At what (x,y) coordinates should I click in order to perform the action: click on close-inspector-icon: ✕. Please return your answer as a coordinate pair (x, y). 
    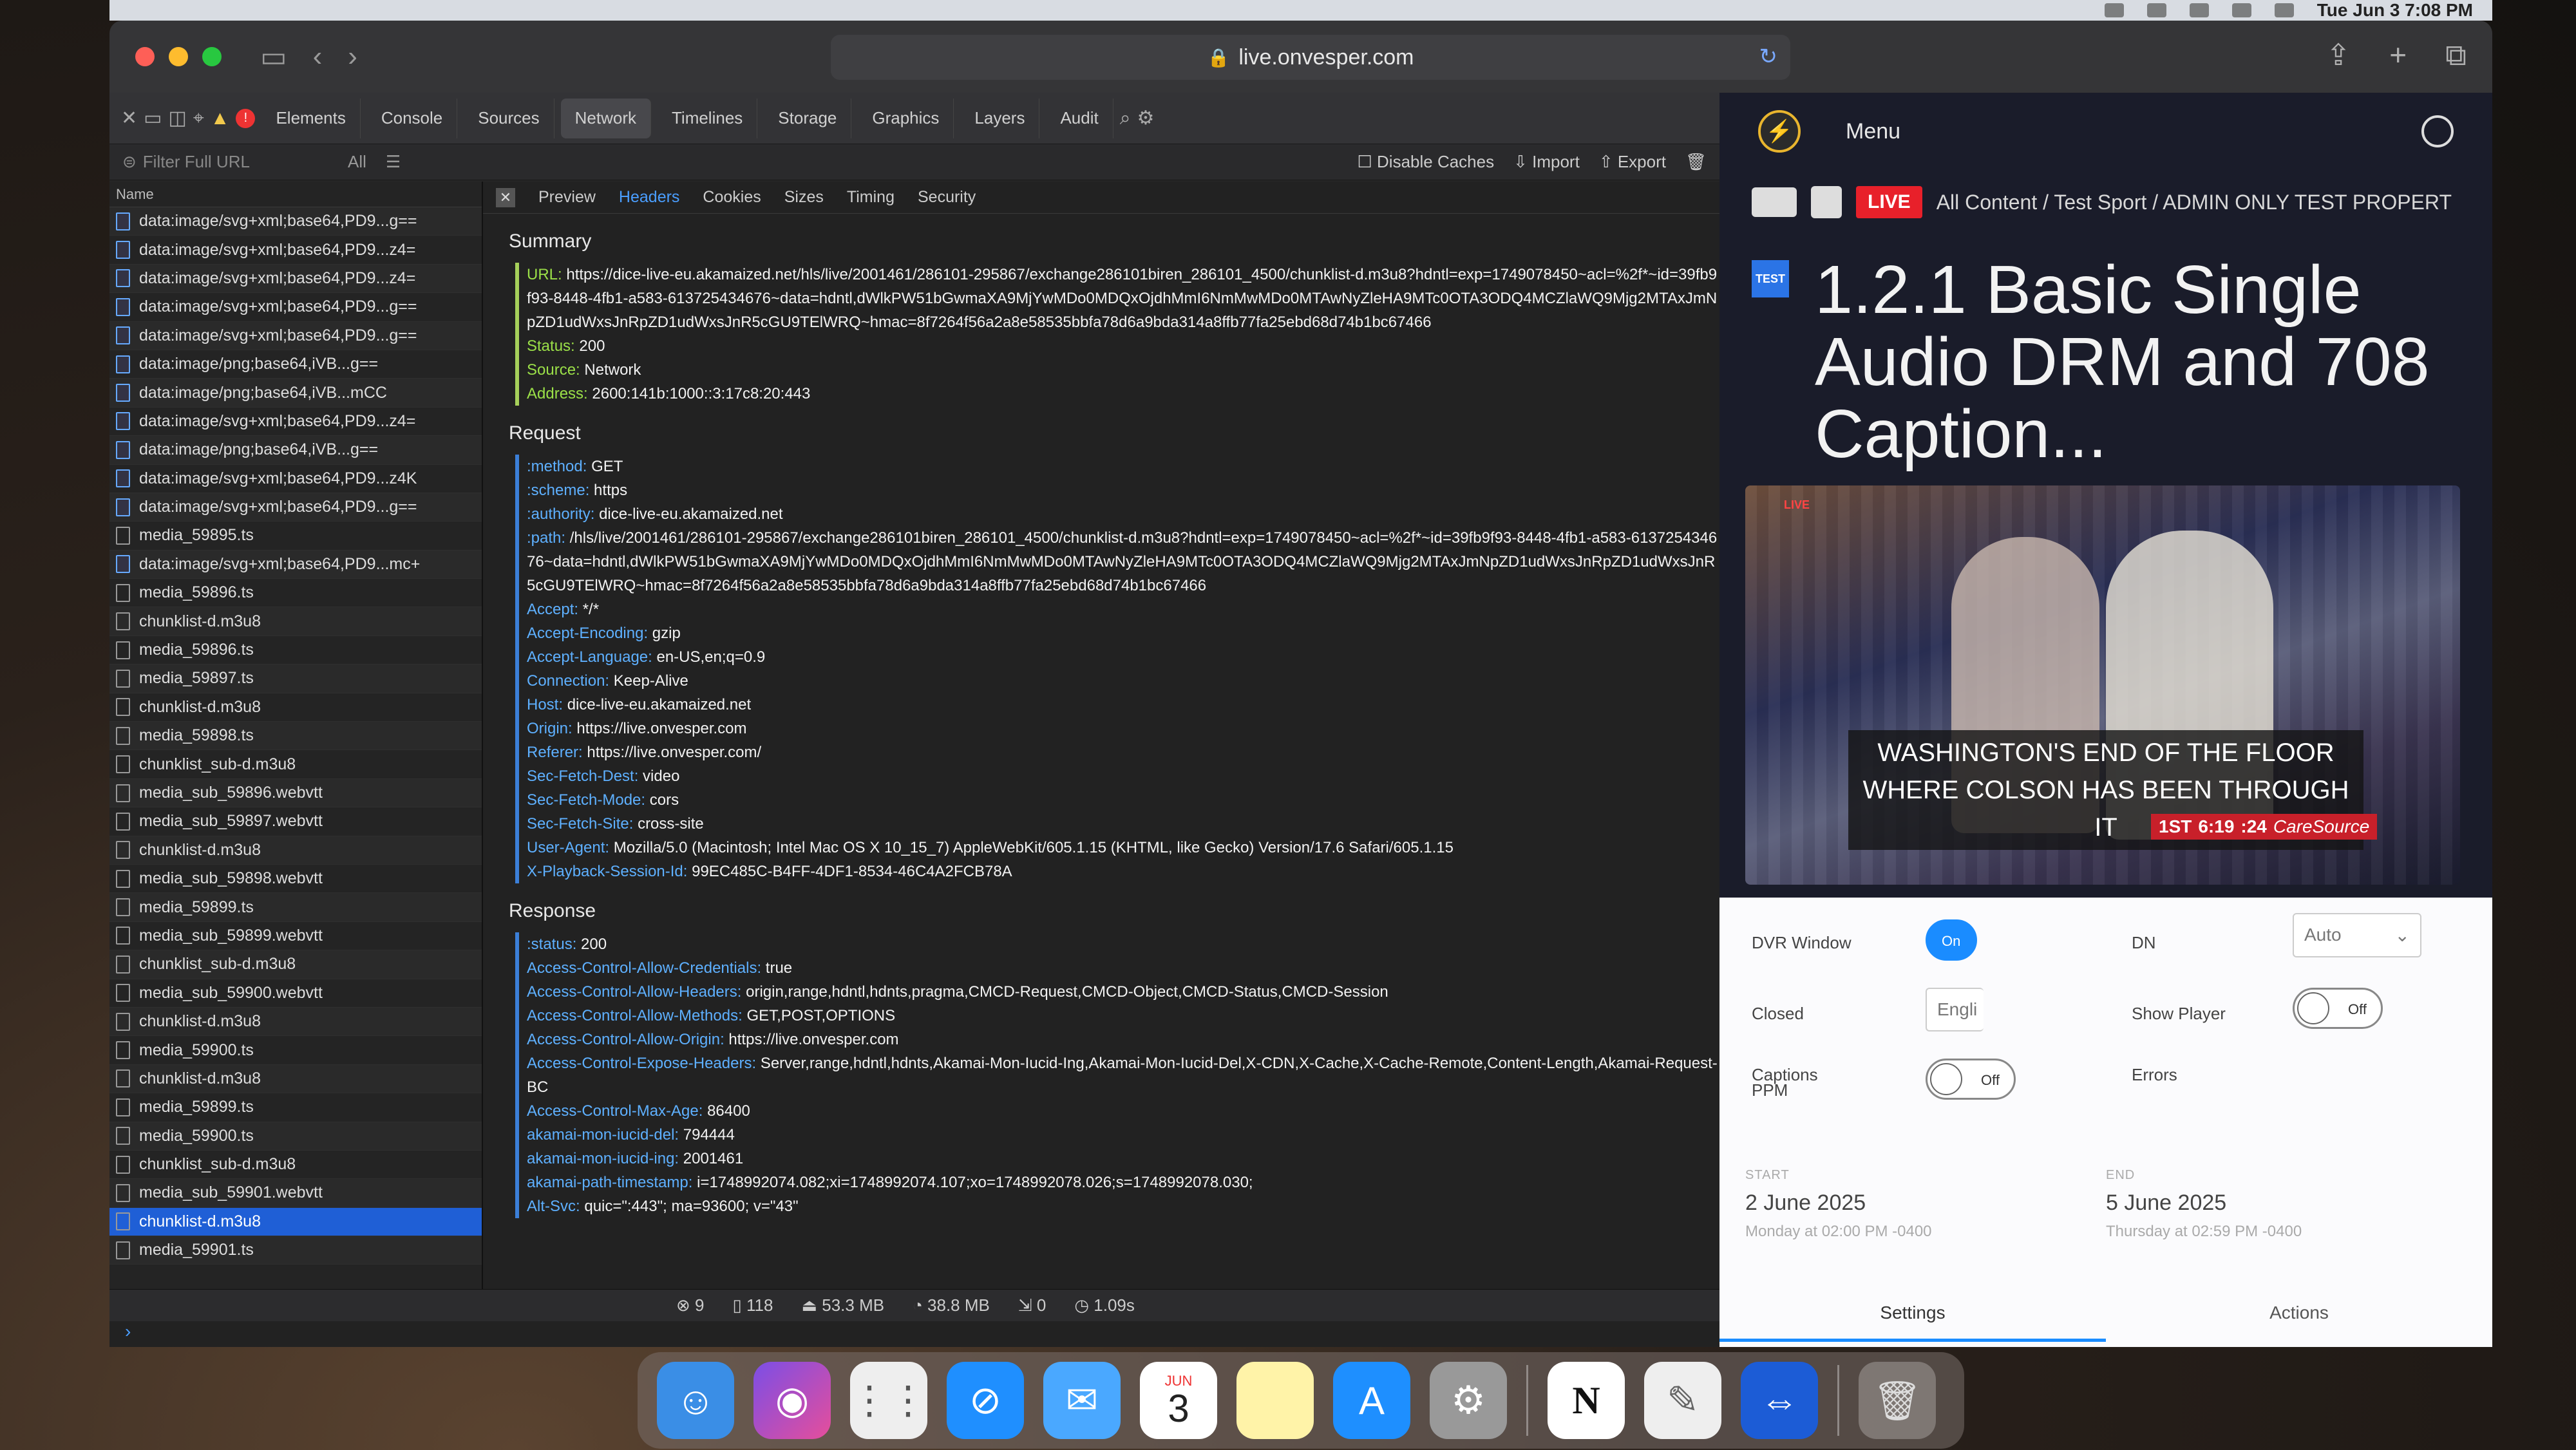
    Looking at the image, I should click on (129, 118).